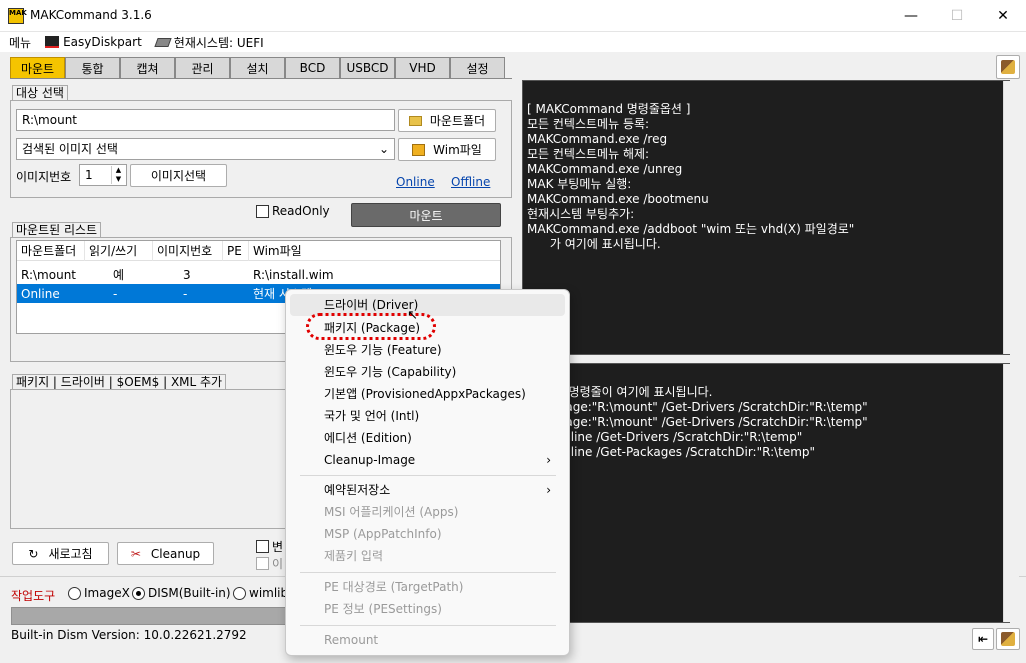 Image resolution: width=1026 pixels, height=663 pixels. What do you see at coordinates (427, 350) in the screenshot?
I see `ctx-item-feature: 윈도우 기능 (Feature)` at bounding box center [427, 350].